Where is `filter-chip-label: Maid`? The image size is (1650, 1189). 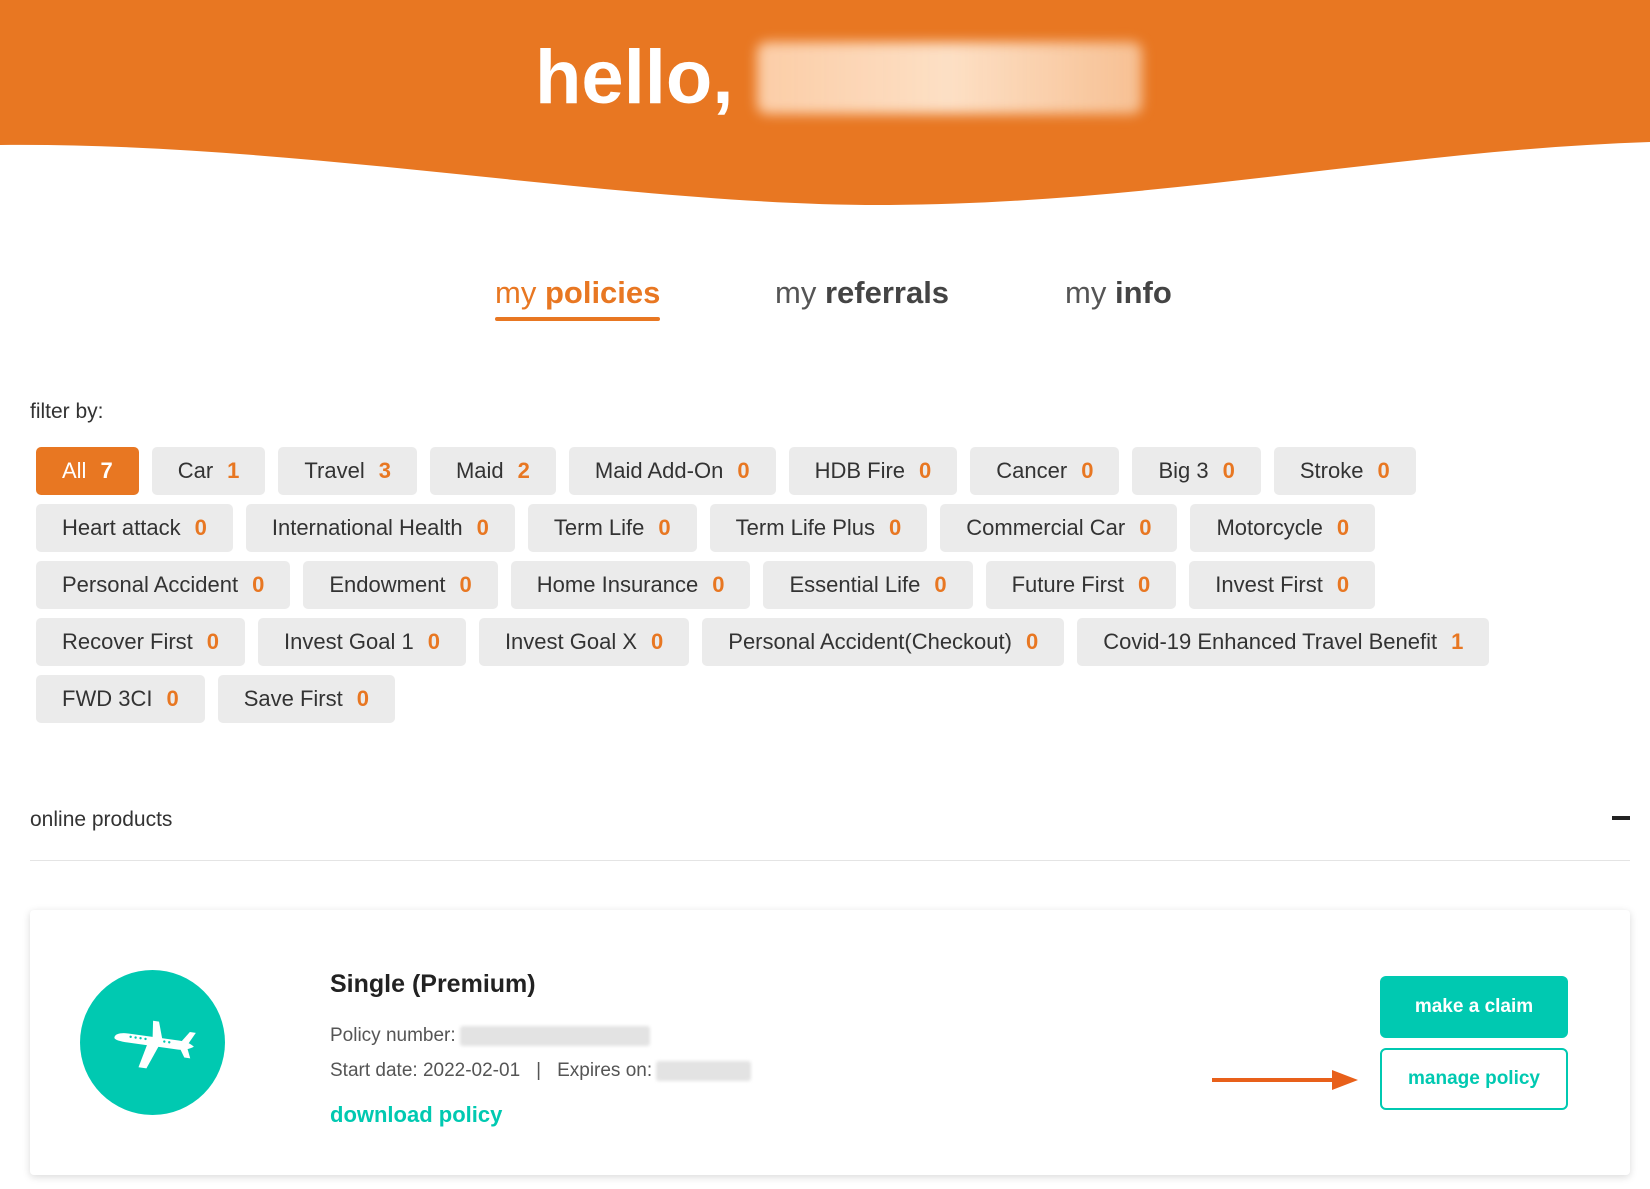 filter-chip-label: Maid is located at coordinates (479, 470).